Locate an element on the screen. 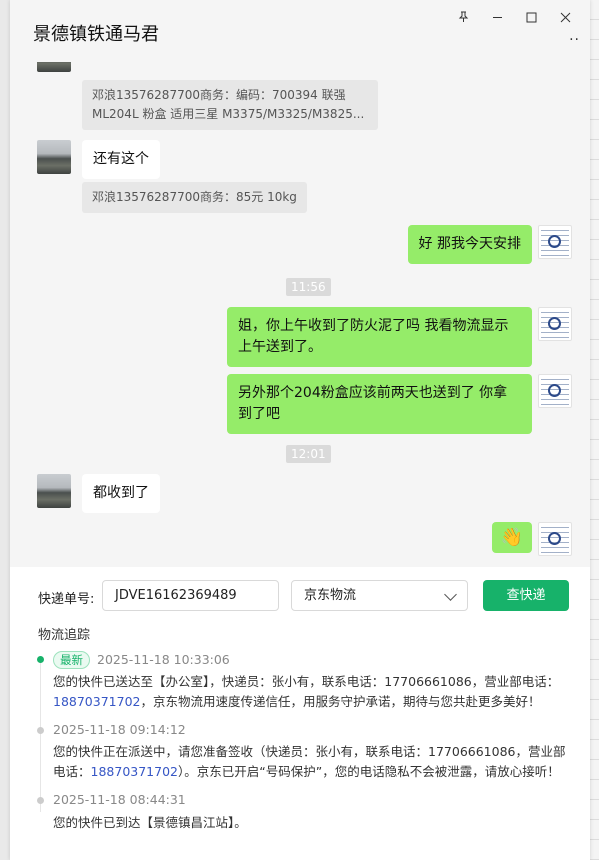  chevron-down-icon is located at coordinates (450, 594).